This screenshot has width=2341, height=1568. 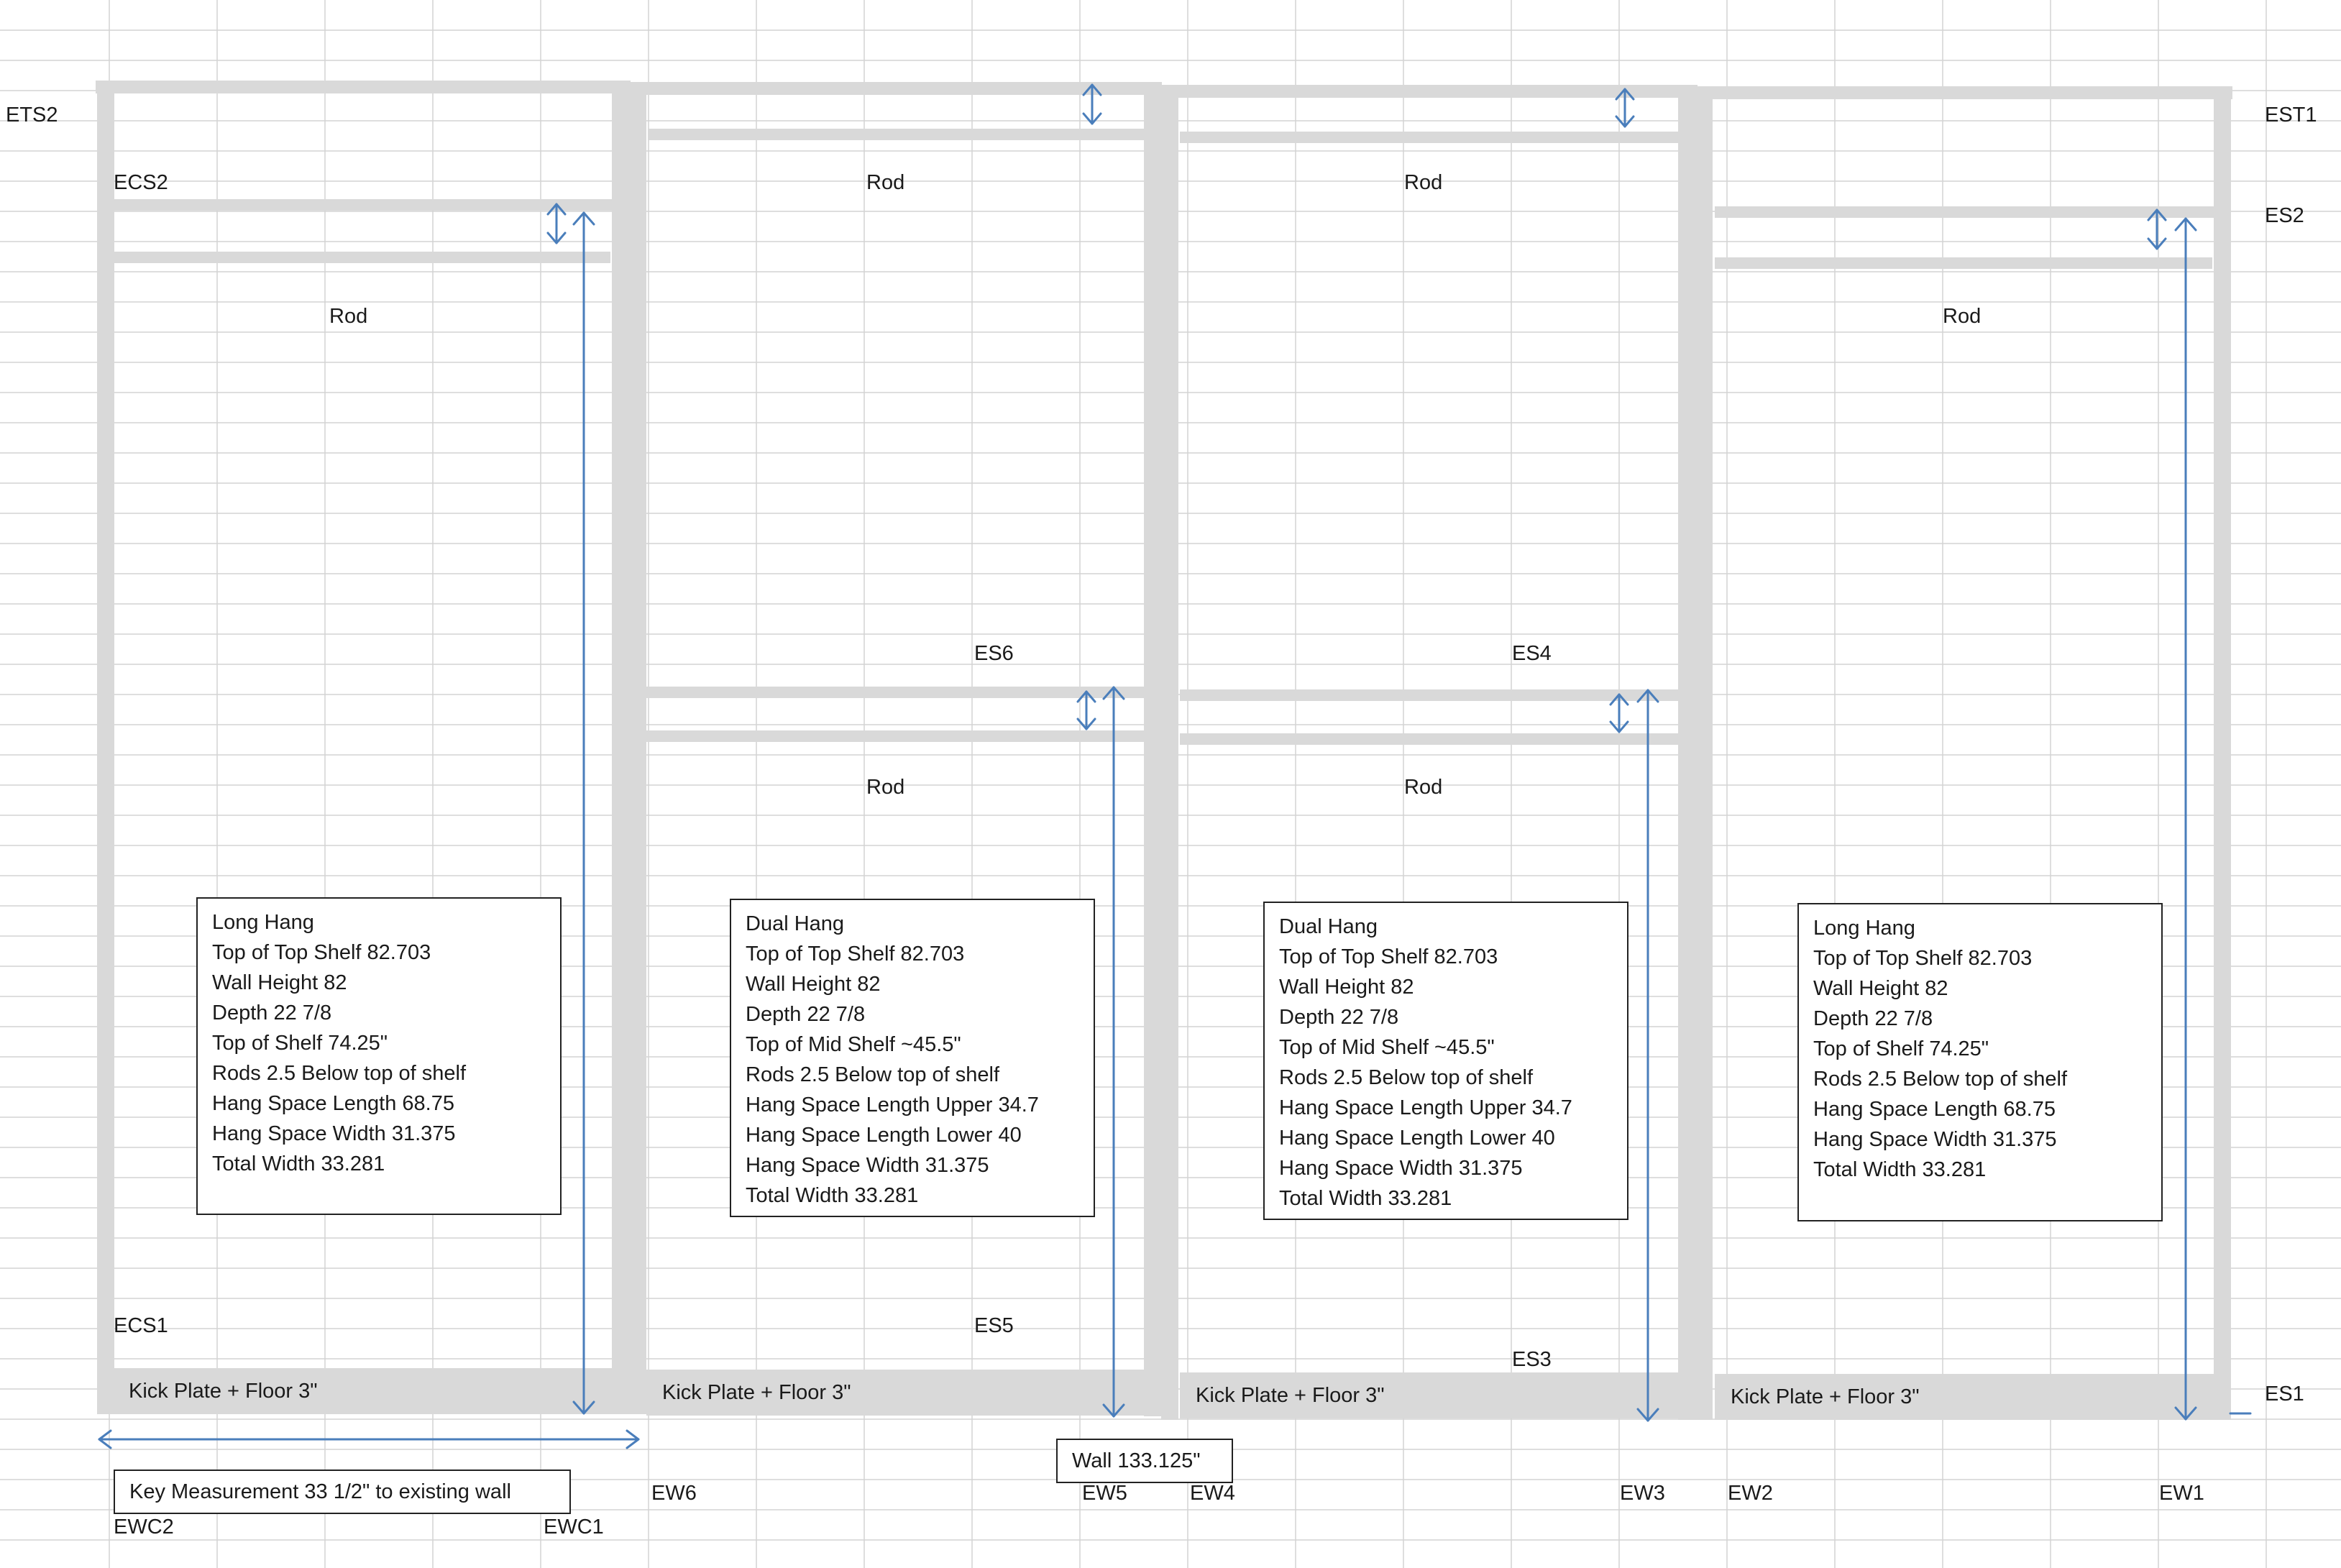 I want to click on label-es1: ES1, so click(x=2284, y=1394).